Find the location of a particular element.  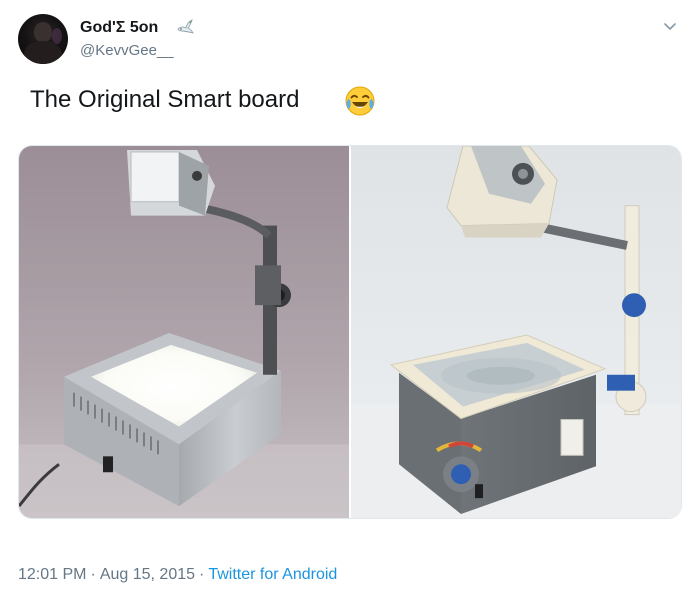

tweet-date: Aug 15, 2015 is located at coordinates (147, 574).